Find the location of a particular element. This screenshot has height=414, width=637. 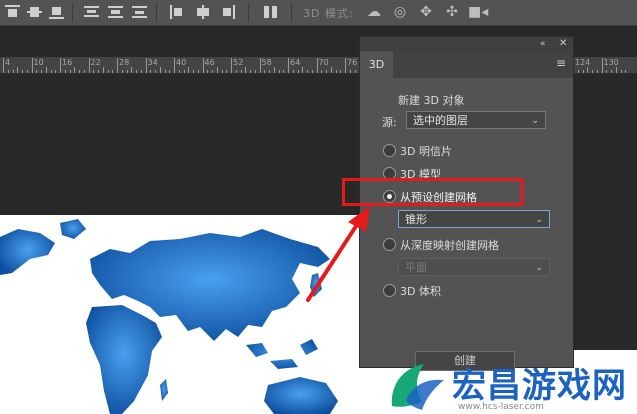

rotate-3d-icon: ☁ is located at coordinates (374, 12).